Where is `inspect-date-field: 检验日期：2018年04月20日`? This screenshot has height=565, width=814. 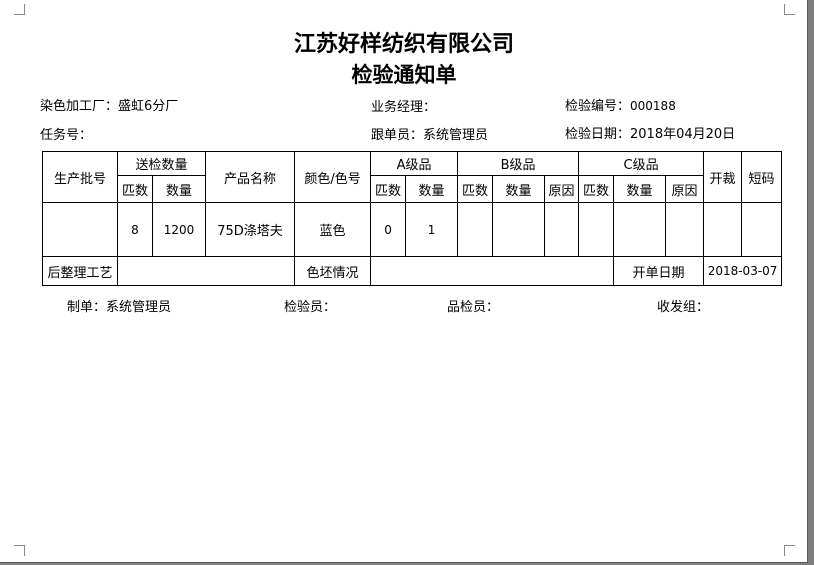 inspect-date-field: 检验日期：2018年04月20日 is located at coordinates (650, 132).